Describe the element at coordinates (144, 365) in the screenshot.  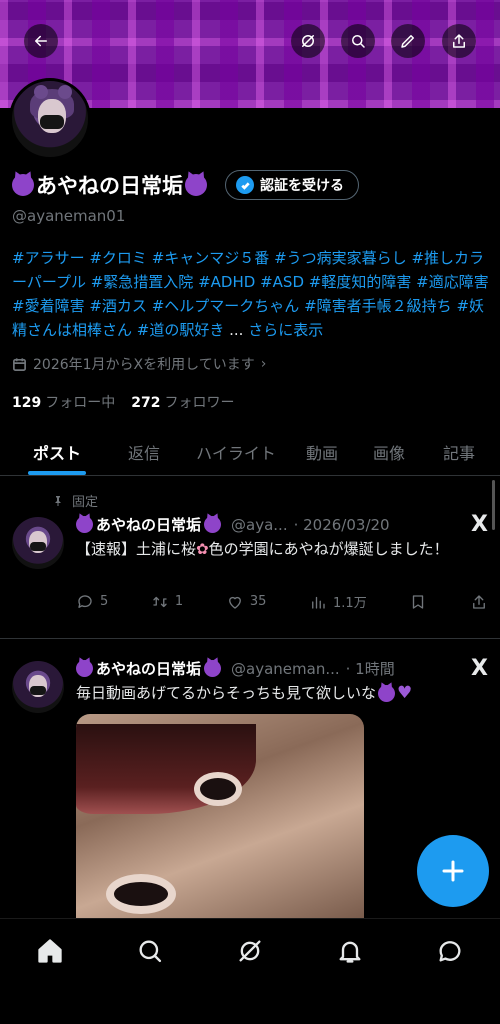
I see `joined-text: 2026年1月からXを利用しています` at that location.